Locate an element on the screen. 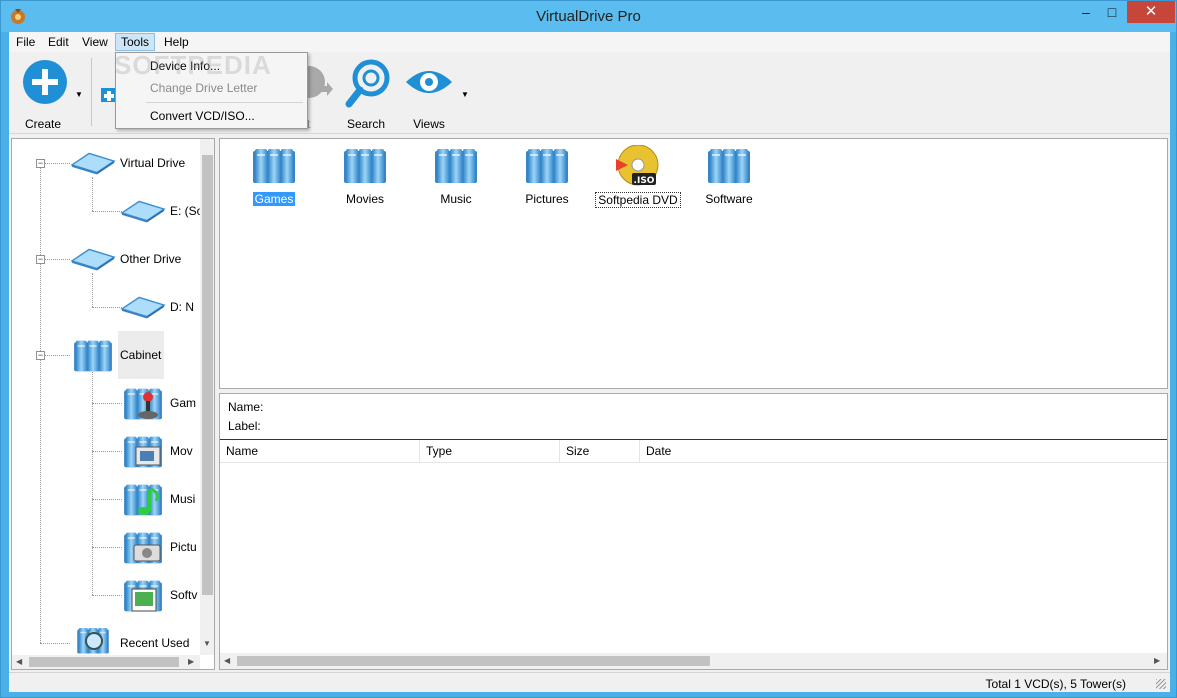  iso-badge: .ISO is located at coordinates (644, 181).